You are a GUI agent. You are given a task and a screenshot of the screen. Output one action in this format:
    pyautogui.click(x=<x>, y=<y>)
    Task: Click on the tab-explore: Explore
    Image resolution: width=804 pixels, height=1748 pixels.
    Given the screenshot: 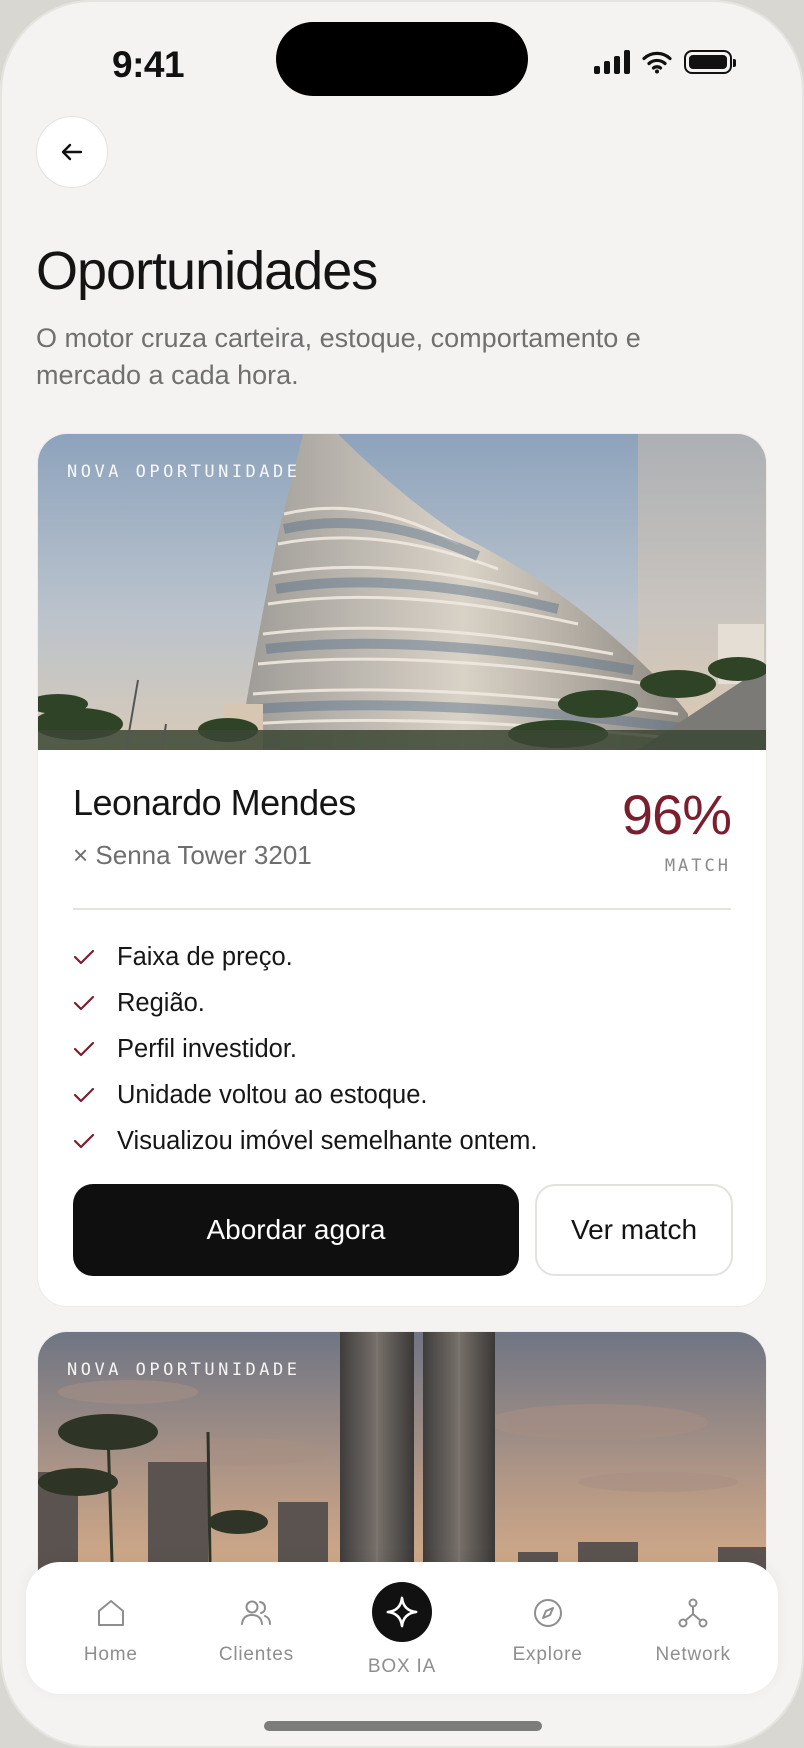 What is the action you would take?
    pyautogui.click(x=548, y=1614)
    